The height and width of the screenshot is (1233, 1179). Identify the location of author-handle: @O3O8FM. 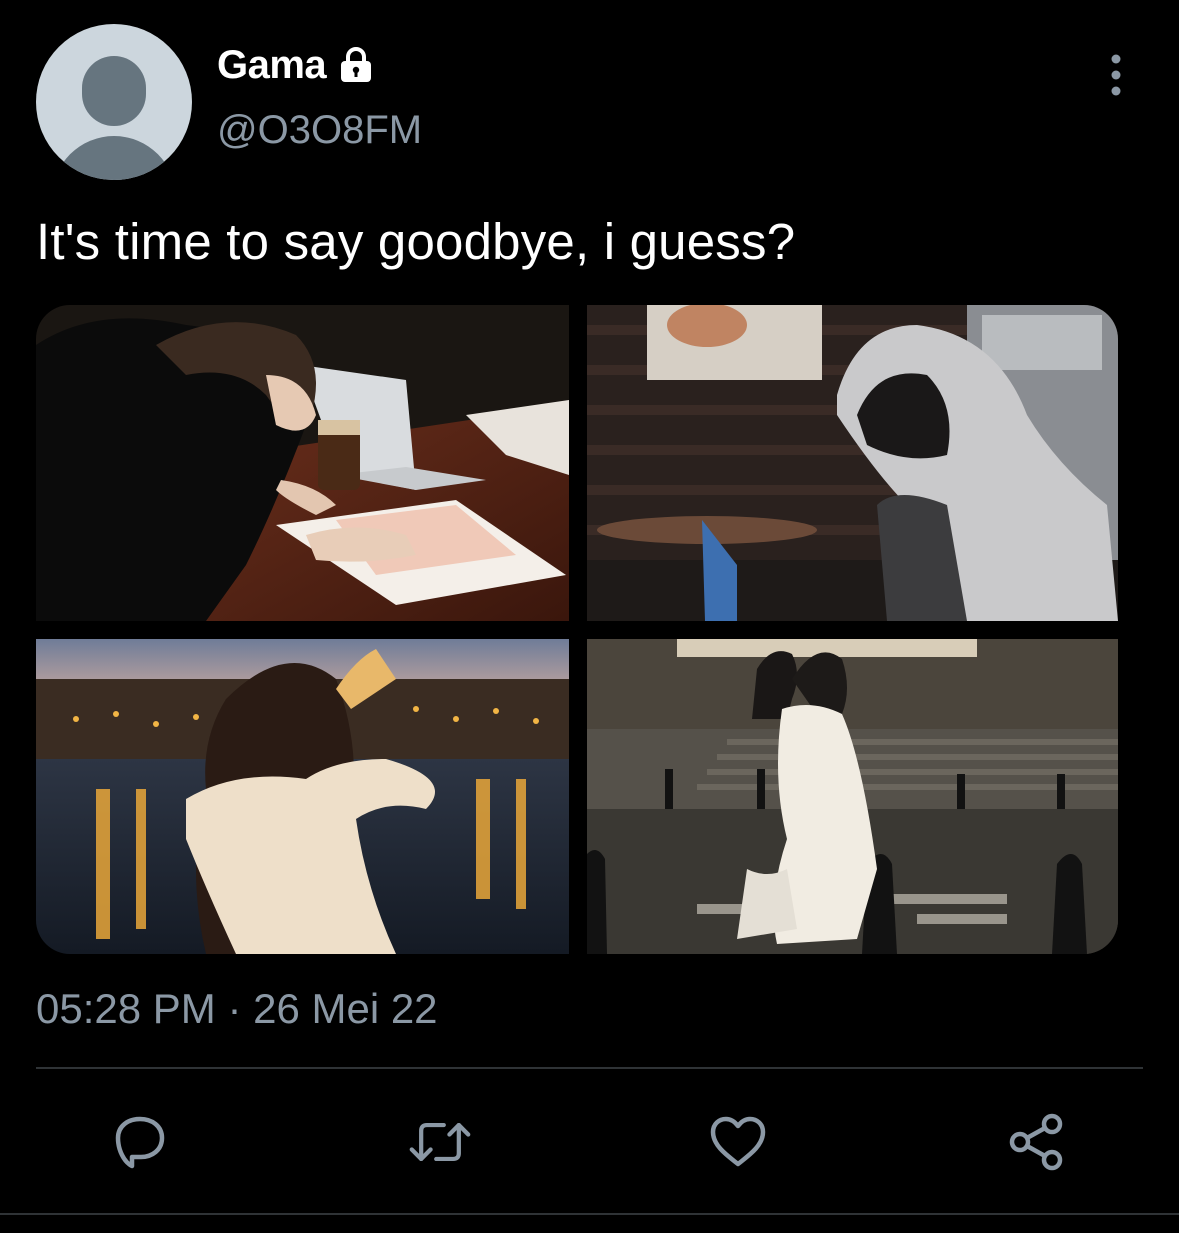
(319, 130).